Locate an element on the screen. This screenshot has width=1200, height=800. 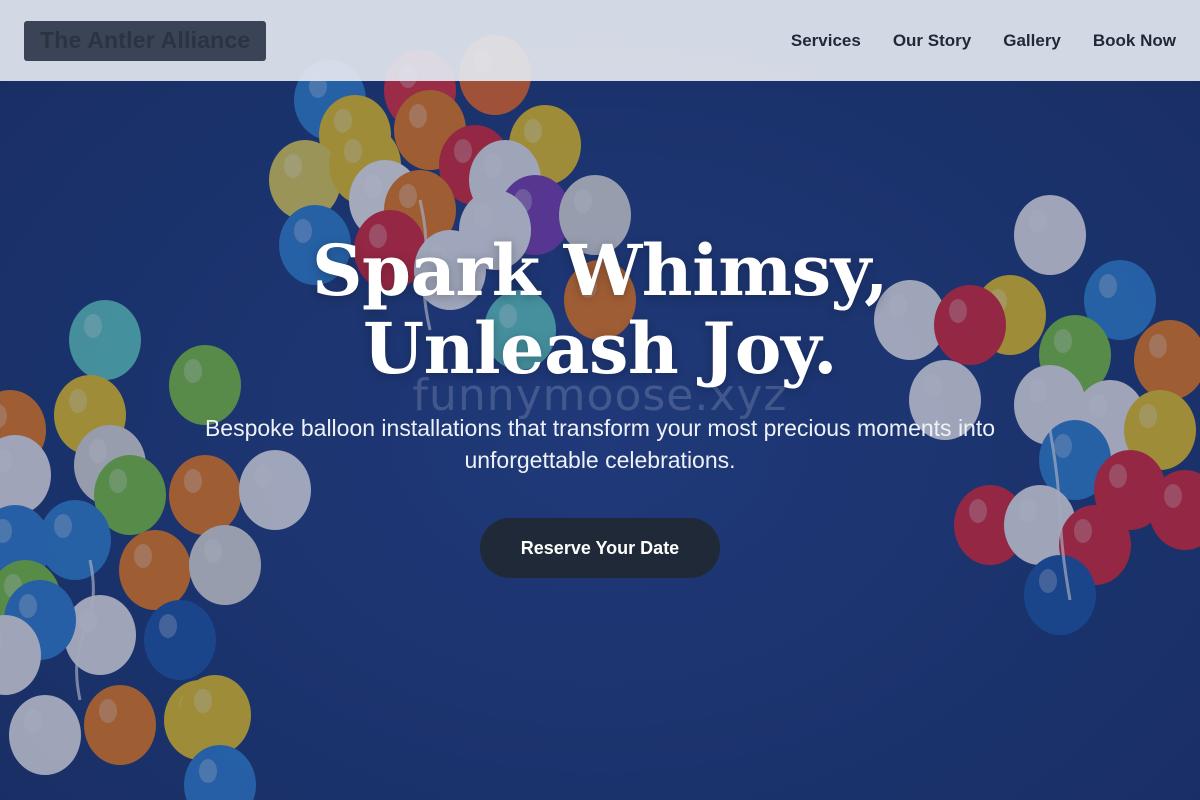
hero-headline: Spark Whimsy, Unleash Joy. is located at coordinates (600, 309).